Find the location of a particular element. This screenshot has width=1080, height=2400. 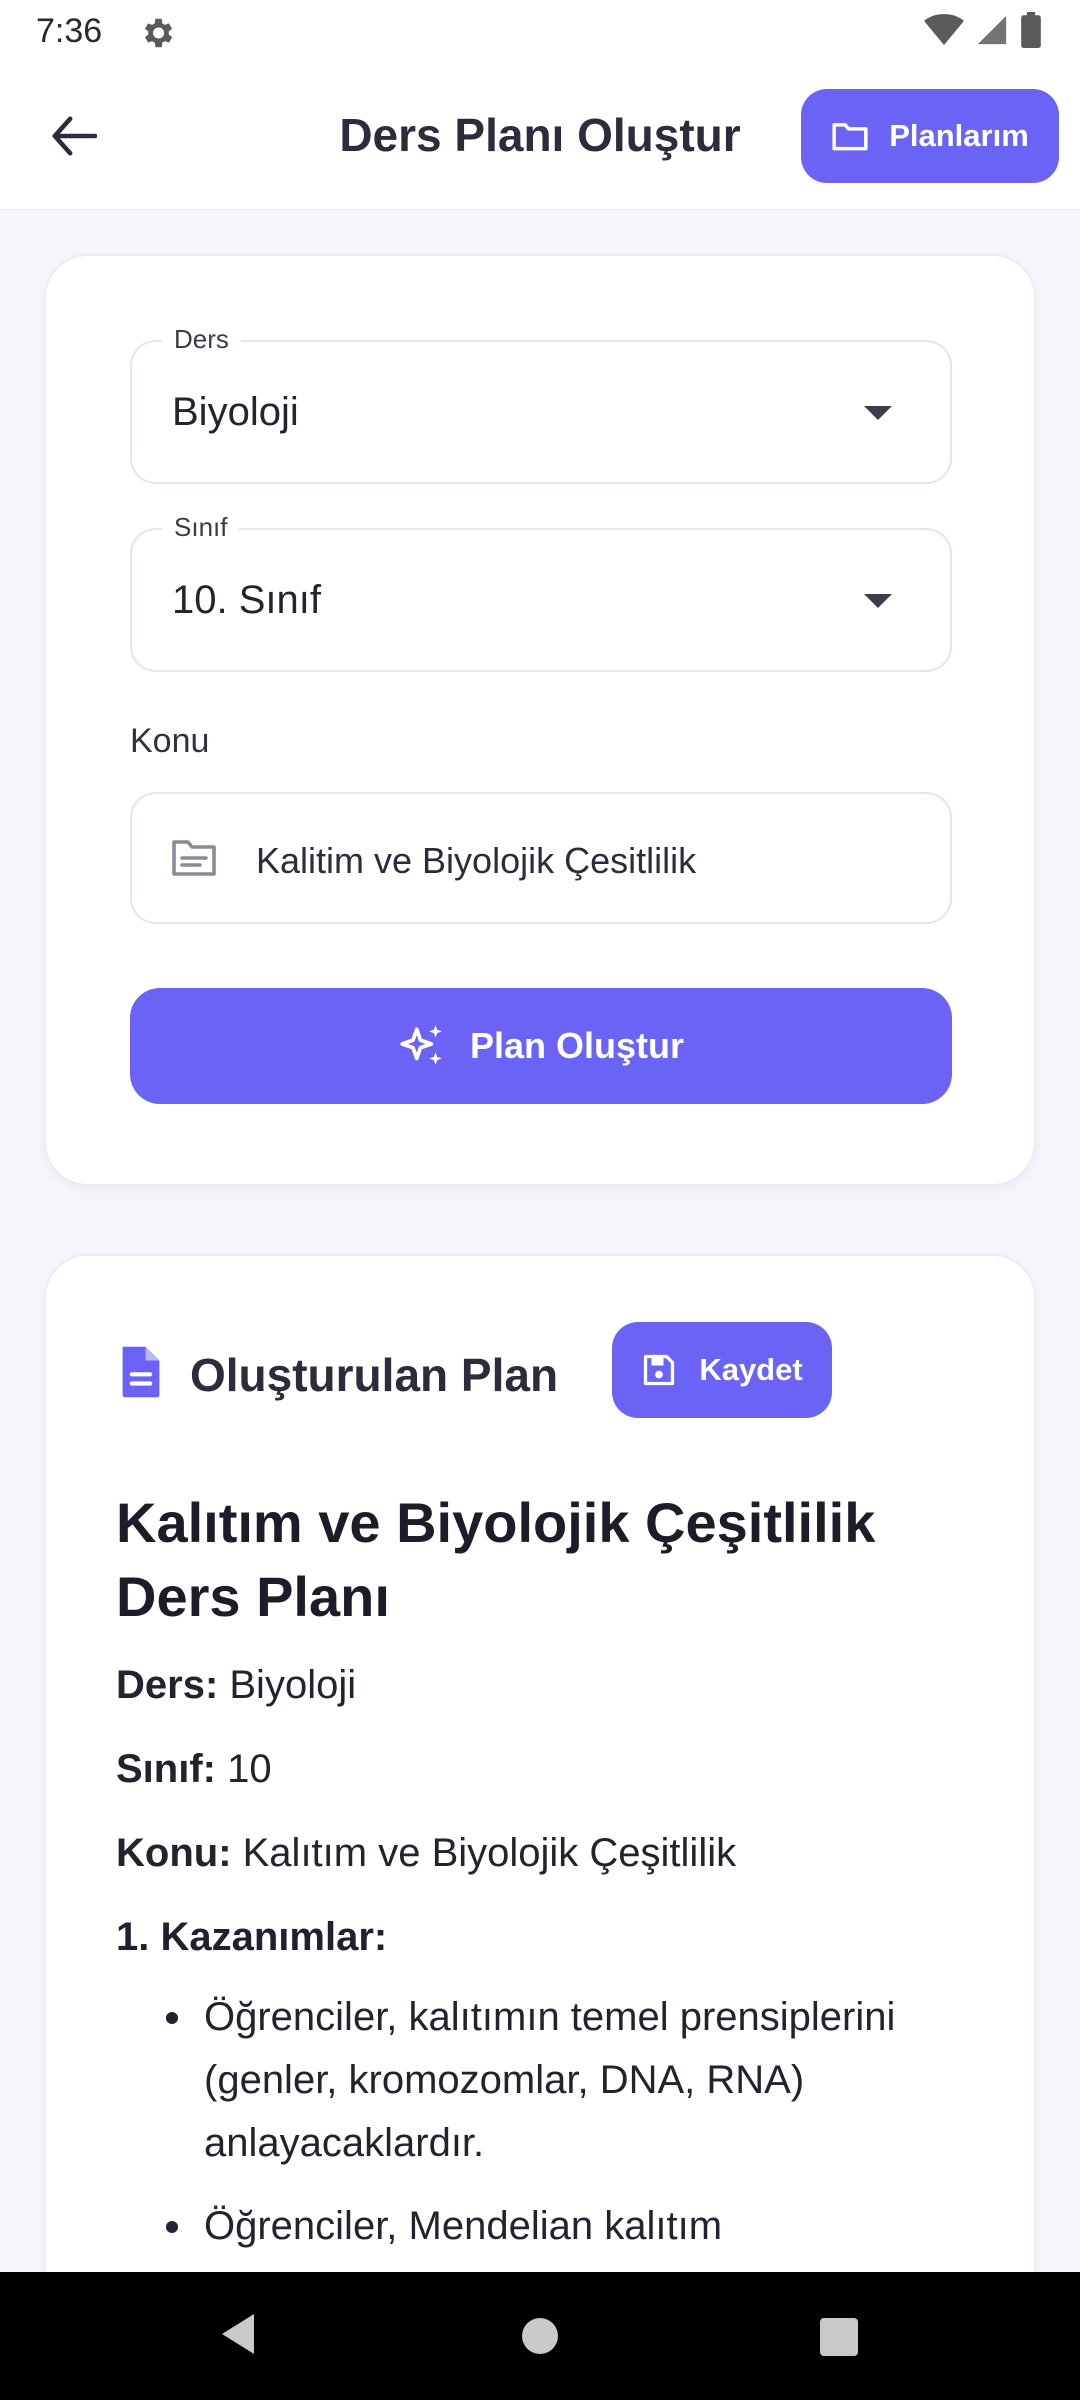

status-icons is located at coordinates (983, 30).